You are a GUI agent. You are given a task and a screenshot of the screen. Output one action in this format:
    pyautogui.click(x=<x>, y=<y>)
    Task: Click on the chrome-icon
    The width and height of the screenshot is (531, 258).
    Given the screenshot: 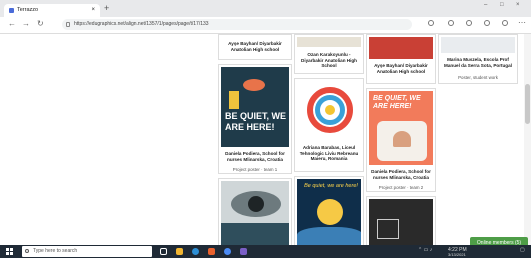 What is the action you would take?
    pyautogui.click(x=227, y=251)
    